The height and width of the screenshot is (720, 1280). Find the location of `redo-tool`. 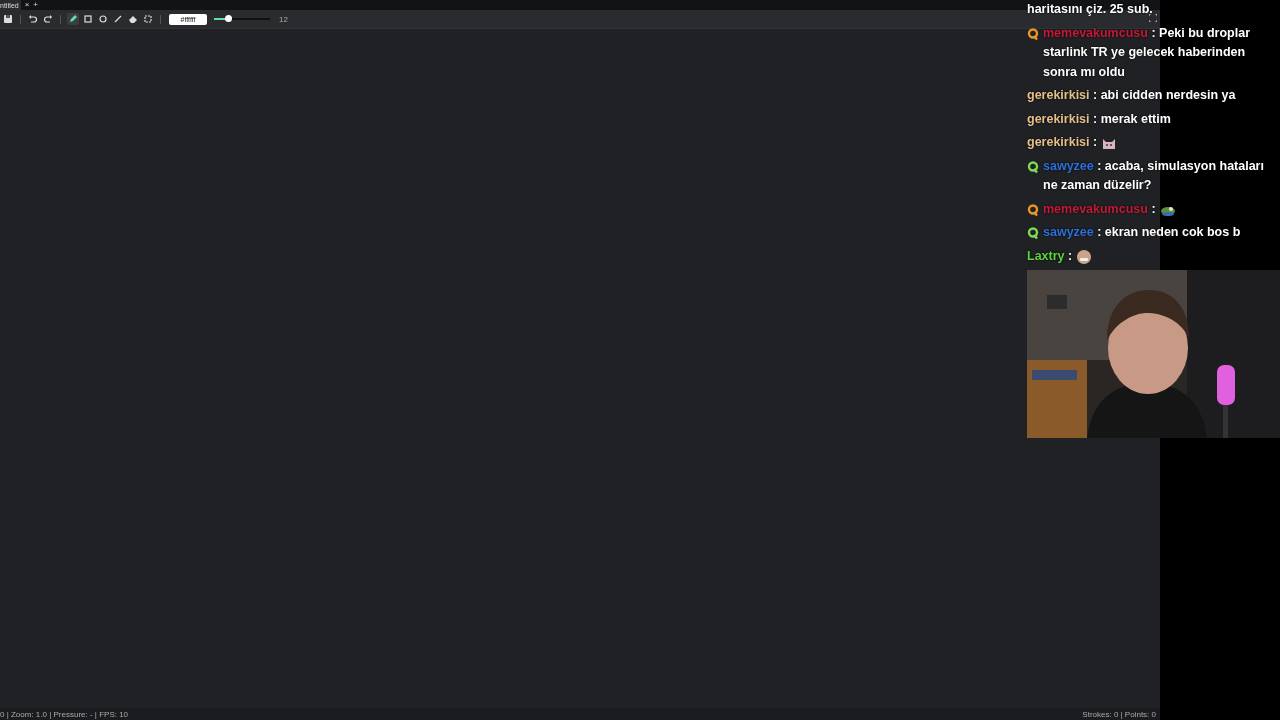

redo-tool is located at coordinates (48, 19).